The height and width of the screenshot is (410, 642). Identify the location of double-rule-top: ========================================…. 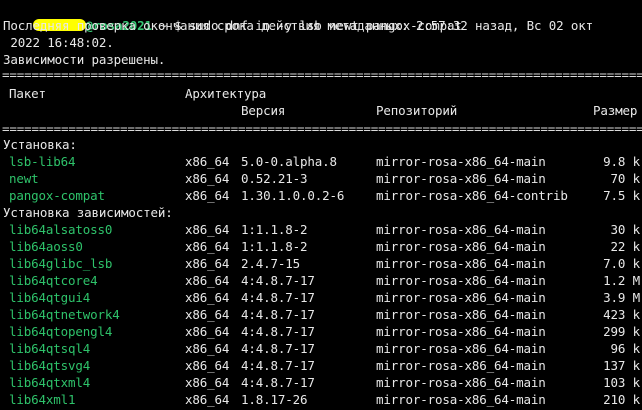
(322, 74).